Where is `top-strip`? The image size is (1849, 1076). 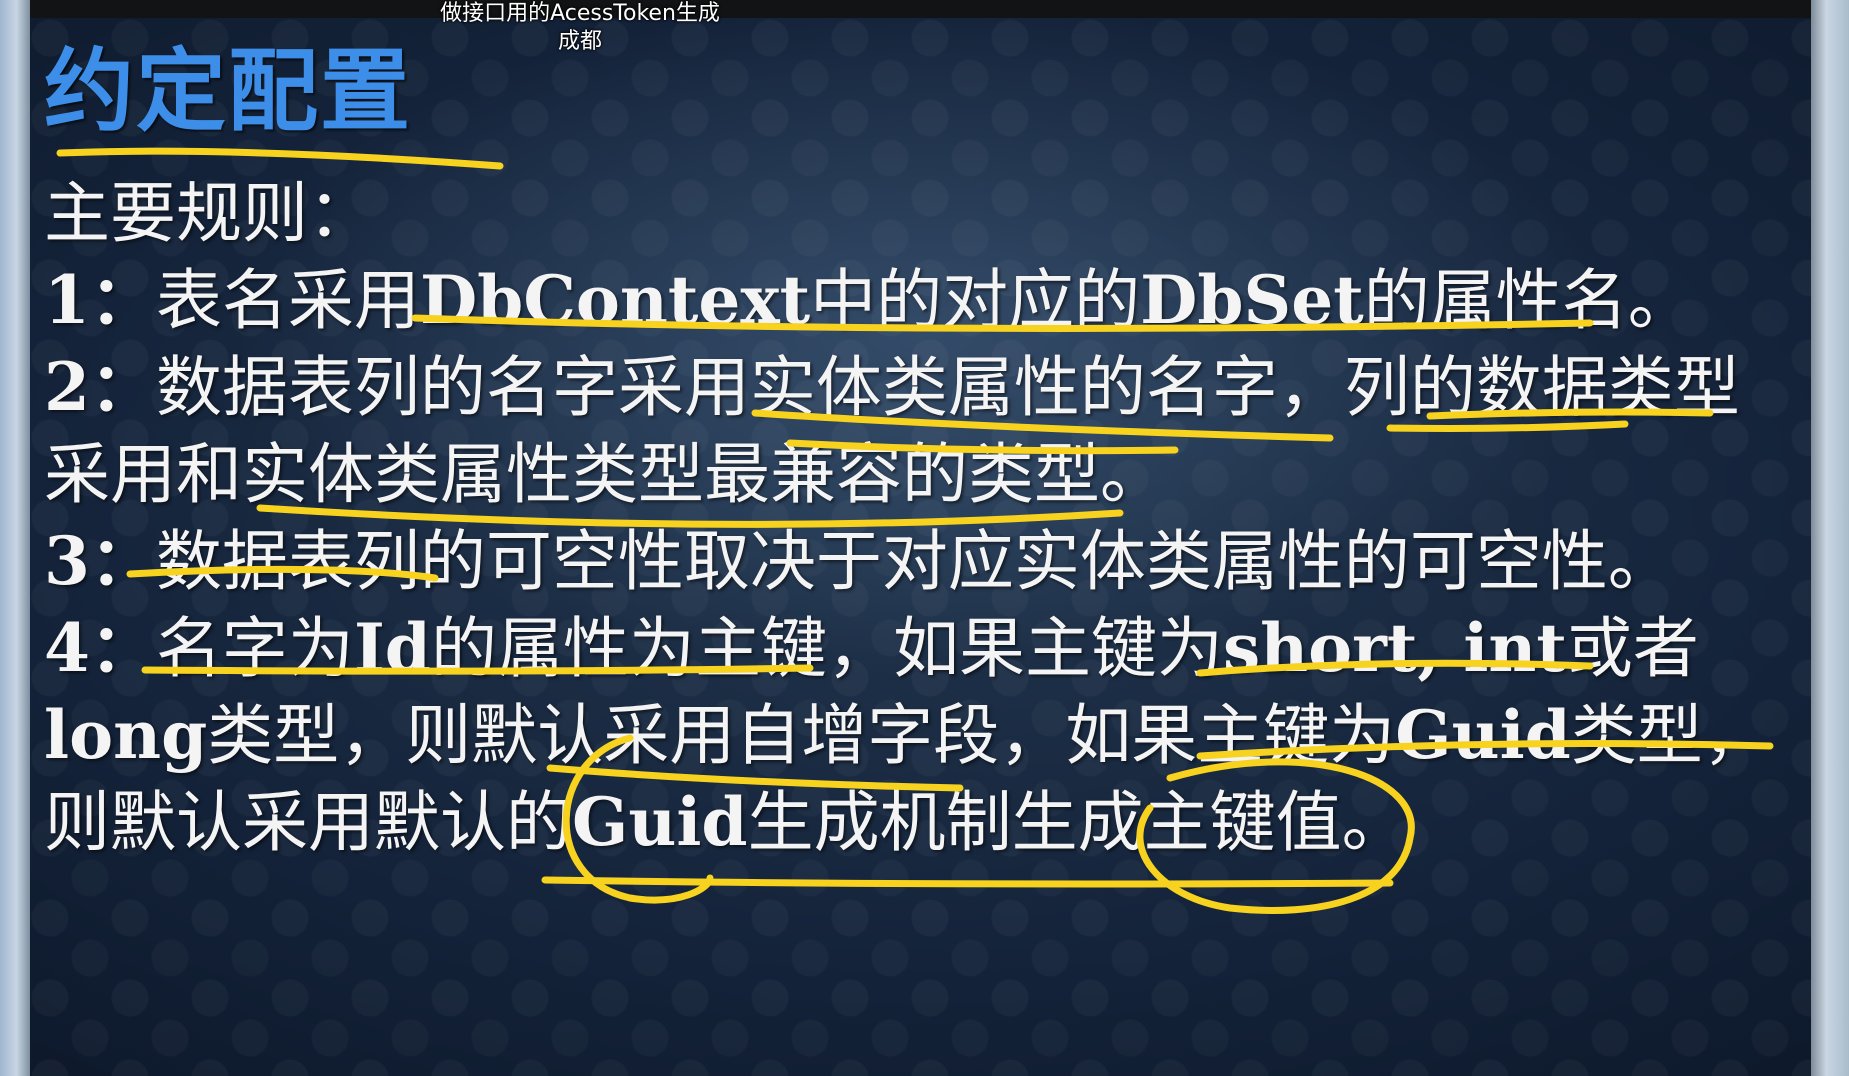
top-strip is located at coordinates (924, 9).